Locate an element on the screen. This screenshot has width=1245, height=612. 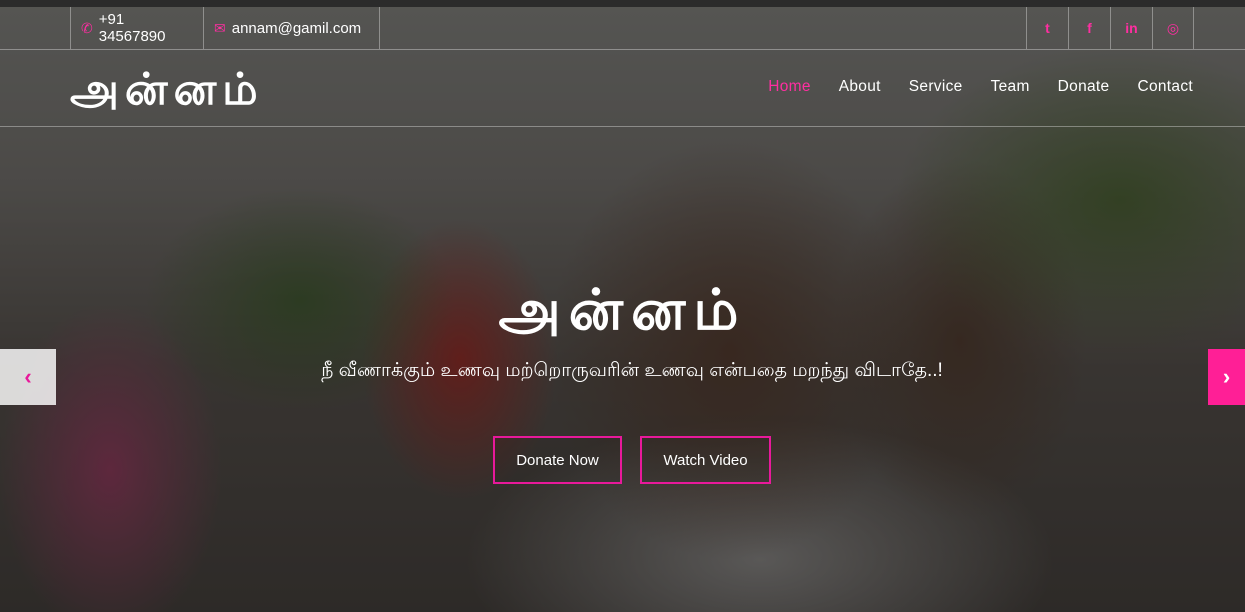
phone-contact: ✆ +91 34567890 is located at coordinates (136, 28).